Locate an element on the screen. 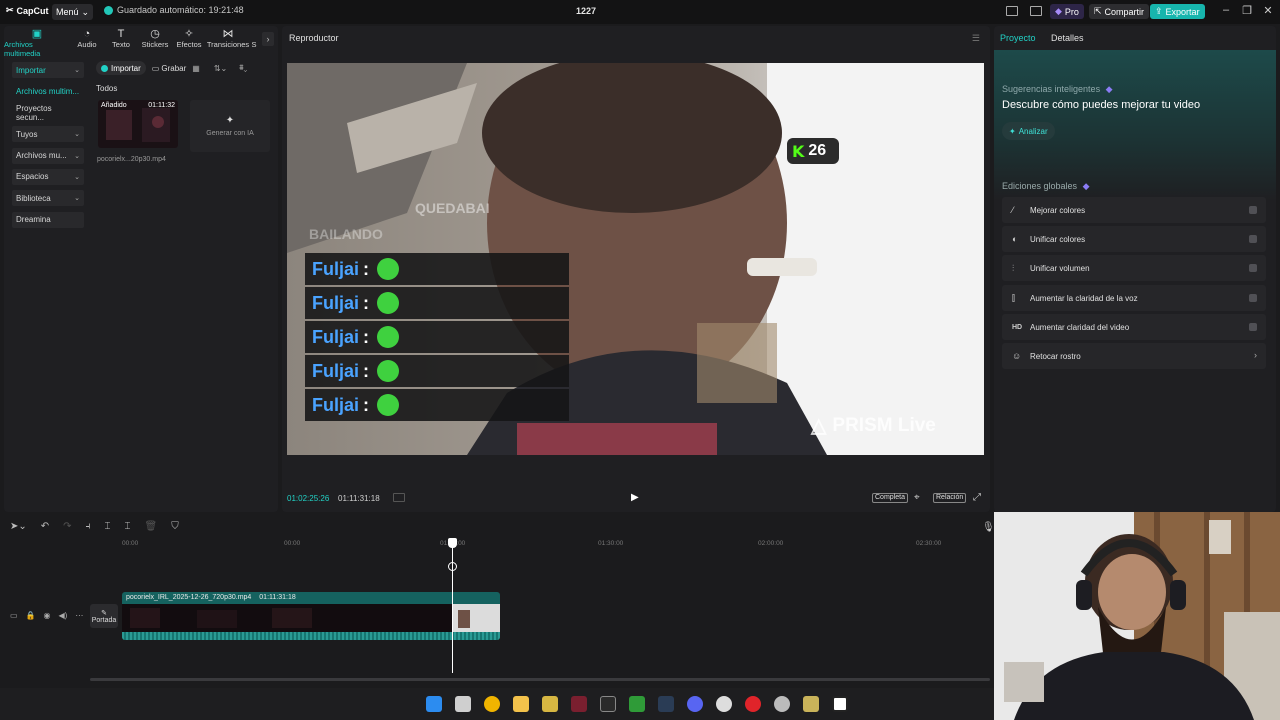 This screenshot has height=720, width=1280. grid-view-icon: ▦ is located at coordinates (196, 68).